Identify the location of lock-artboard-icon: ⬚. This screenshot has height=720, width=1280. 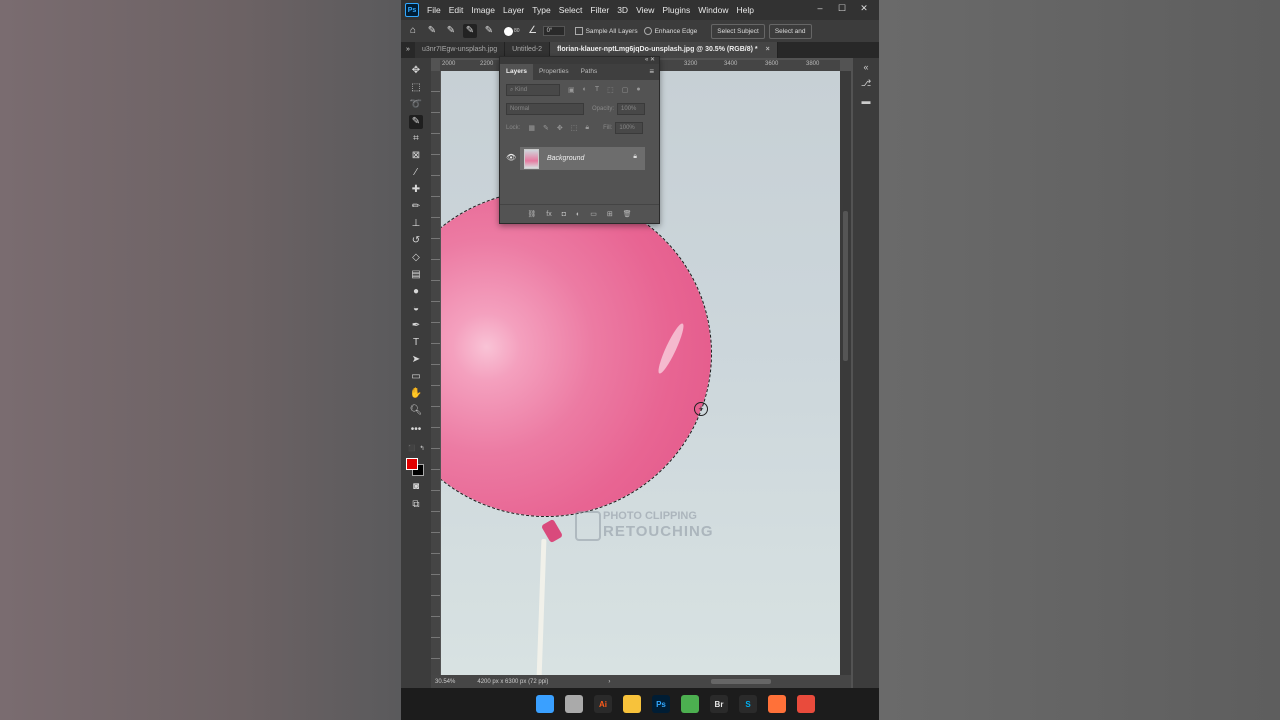
(574, 128).